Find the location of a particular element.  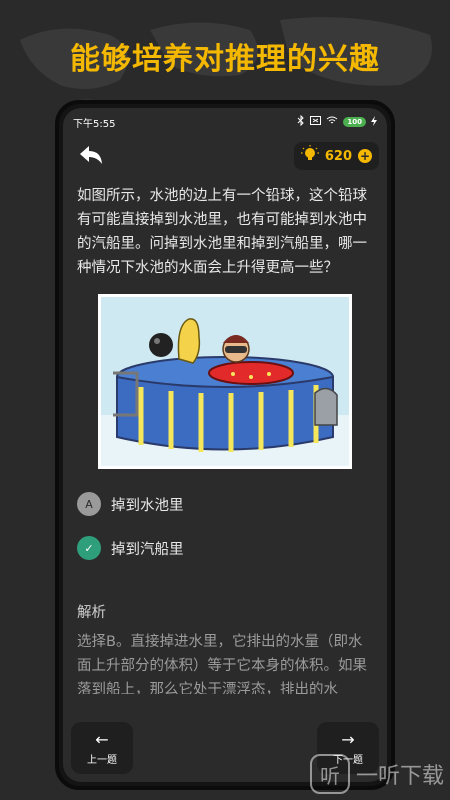

pool-illustration is located at coordinates (225, 381).